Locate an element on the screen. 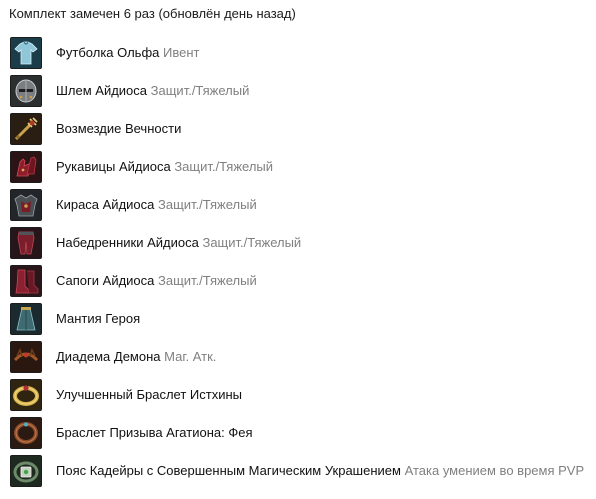 The width and height of the screenshot is (596, 499). set-item-weapon: Возмездие Вечности is located at coordinates (297, 129).